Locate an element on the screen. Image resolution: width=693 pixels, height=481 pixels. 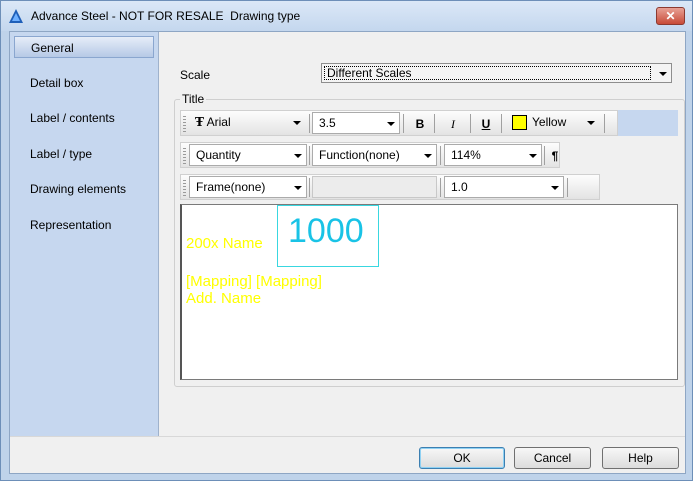
preview-number: 1000 is located at coordinates (326, 231).